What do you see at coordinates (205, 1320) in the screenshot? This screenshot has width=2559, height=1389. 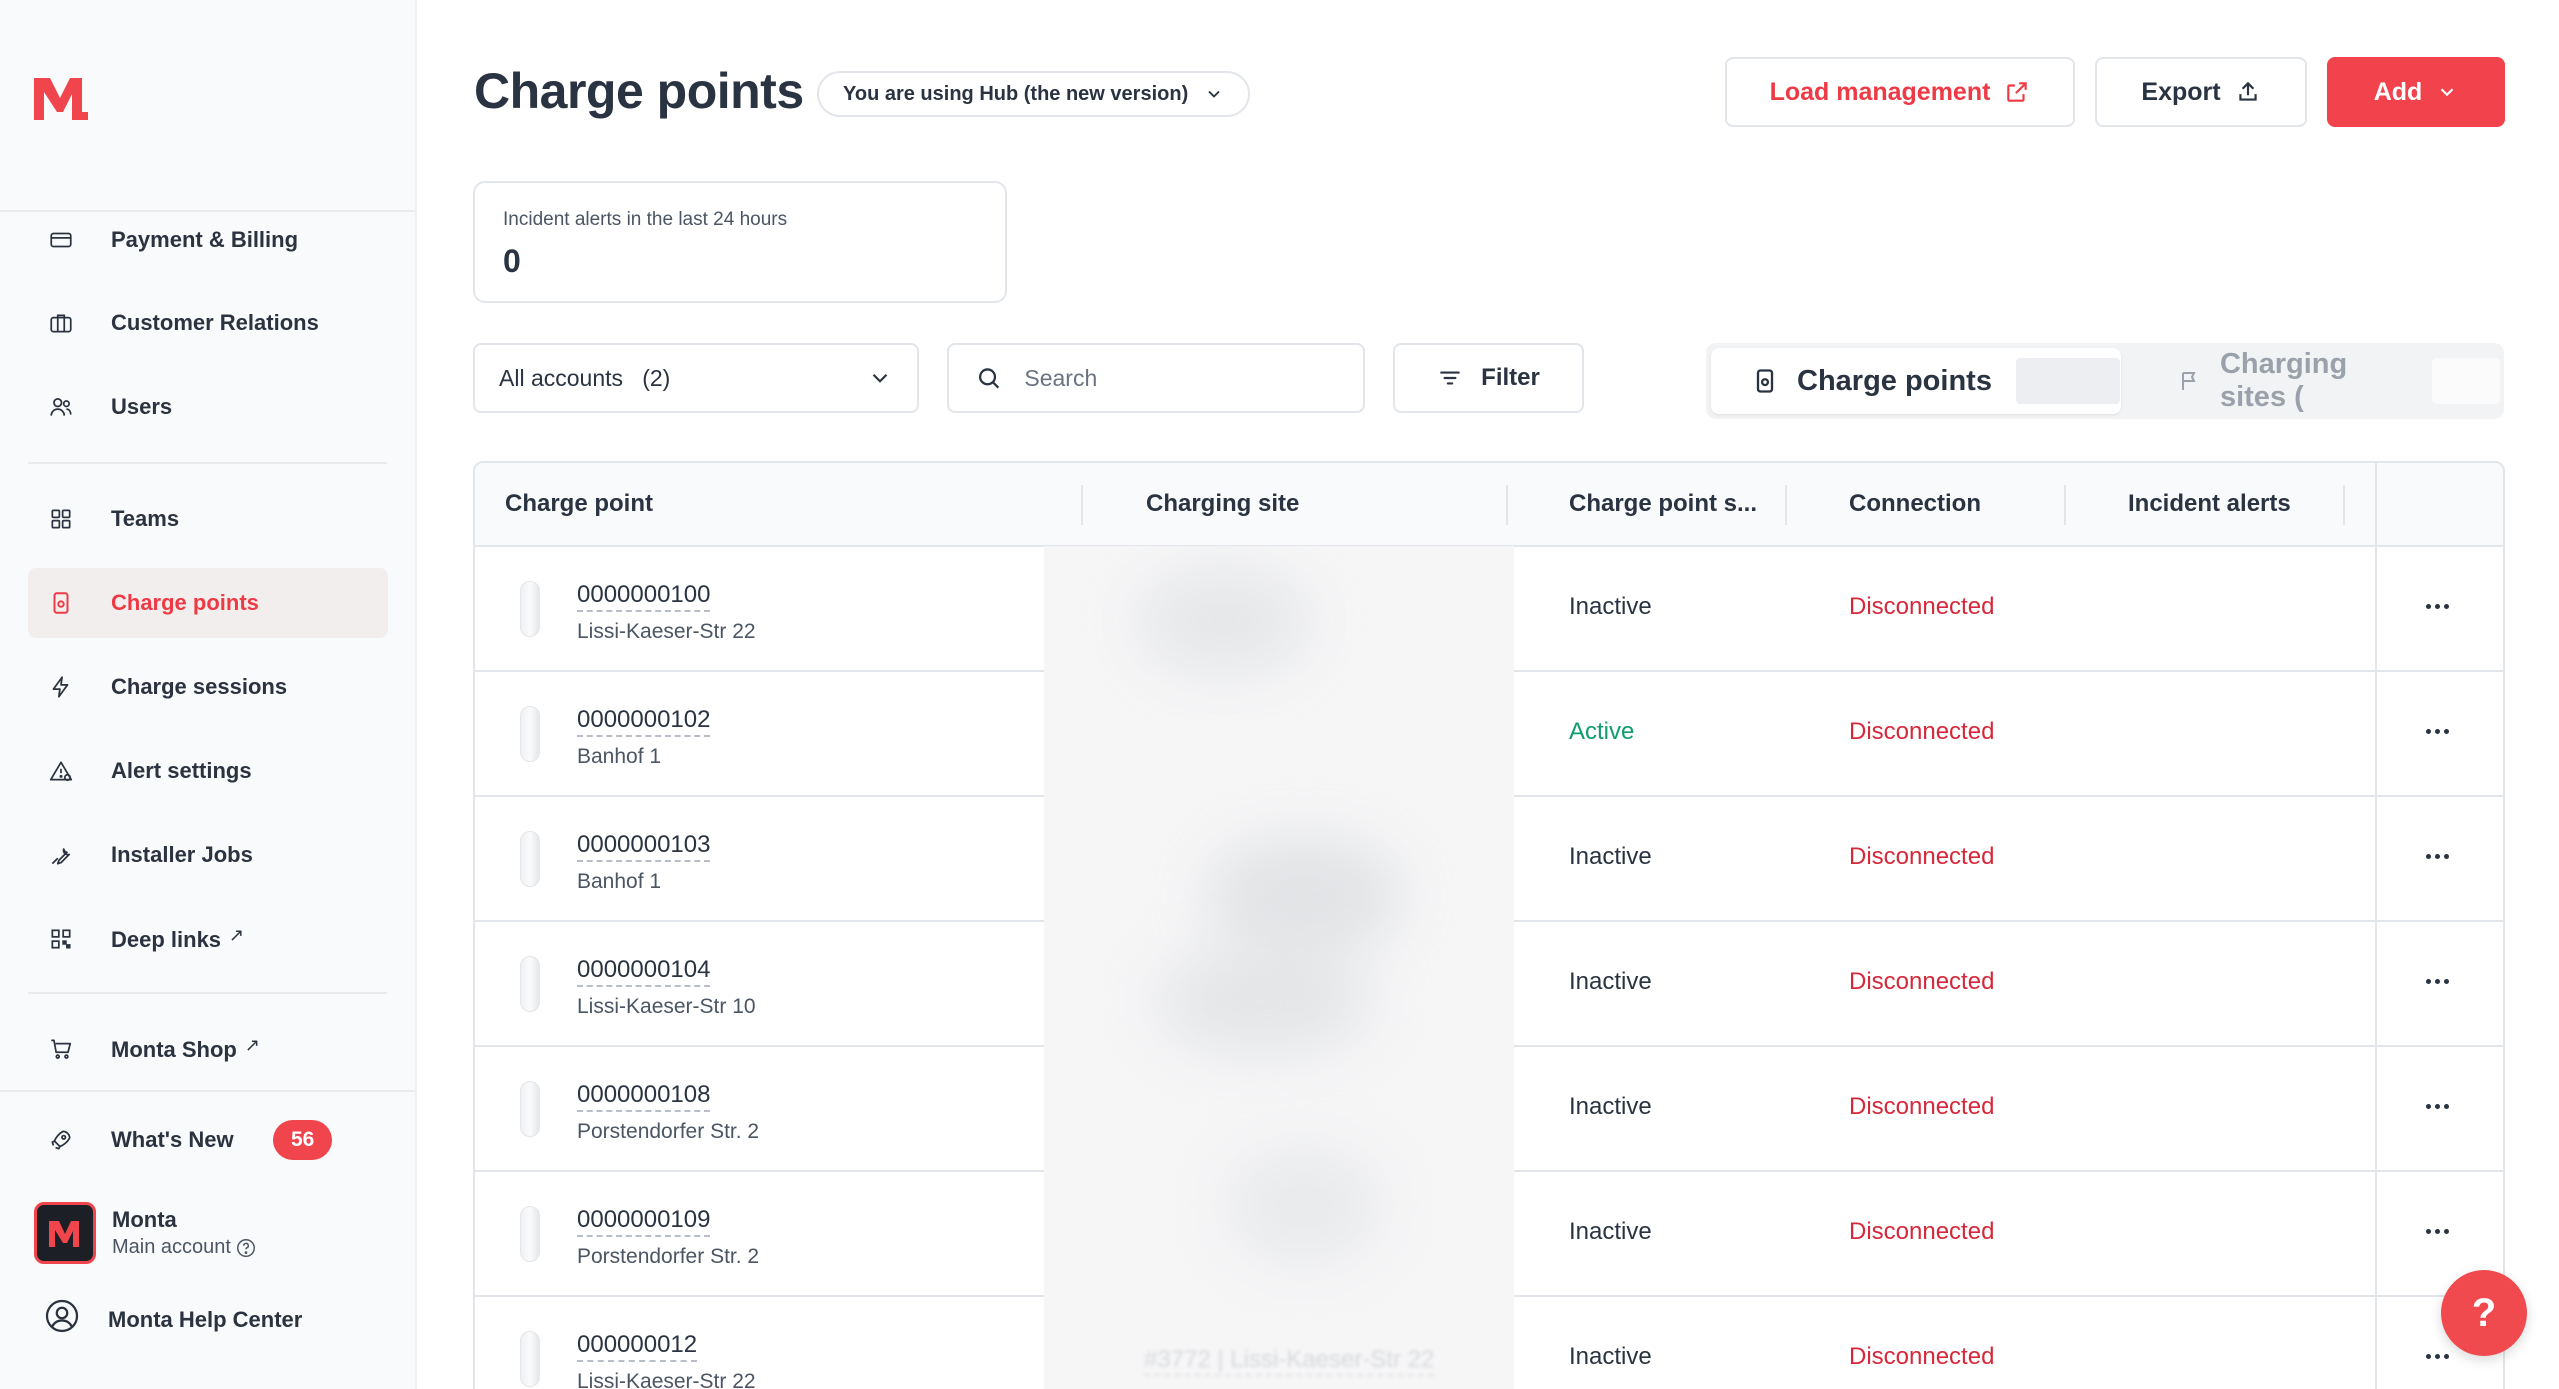 I see `help-center-link: Monta Help Center` at bounding box center [205, 1320].